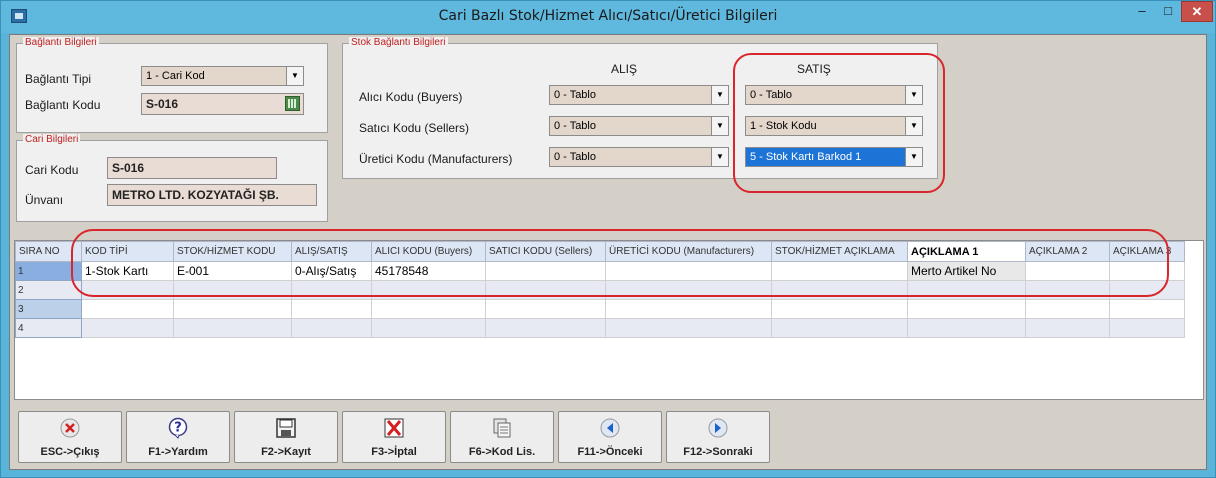 The width and height of the screenshot is (1216, 478). Describe the element at coordinates (48, 309) in the screenshot. I see `row-number: 3` at that location.